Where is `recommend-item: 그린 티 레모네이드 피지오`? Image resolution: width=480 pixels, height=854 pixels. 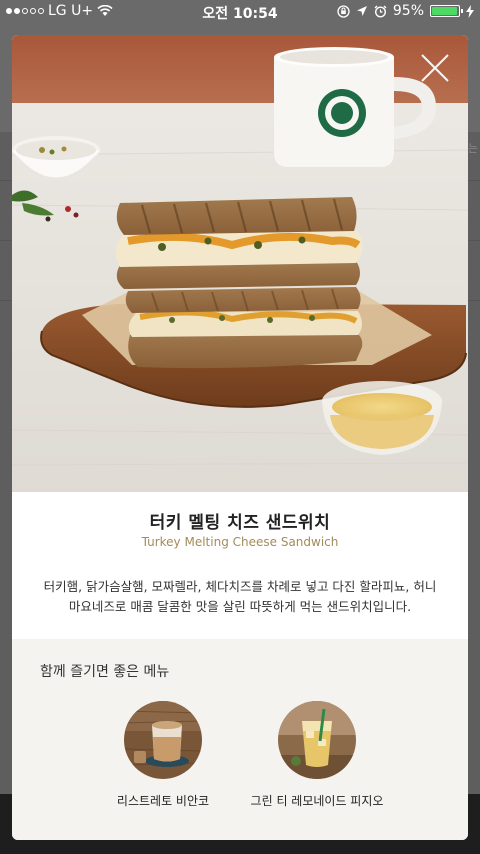
recommend-item: 그린 티 레모네이드 피지오 is located at coordinates (317, 755).